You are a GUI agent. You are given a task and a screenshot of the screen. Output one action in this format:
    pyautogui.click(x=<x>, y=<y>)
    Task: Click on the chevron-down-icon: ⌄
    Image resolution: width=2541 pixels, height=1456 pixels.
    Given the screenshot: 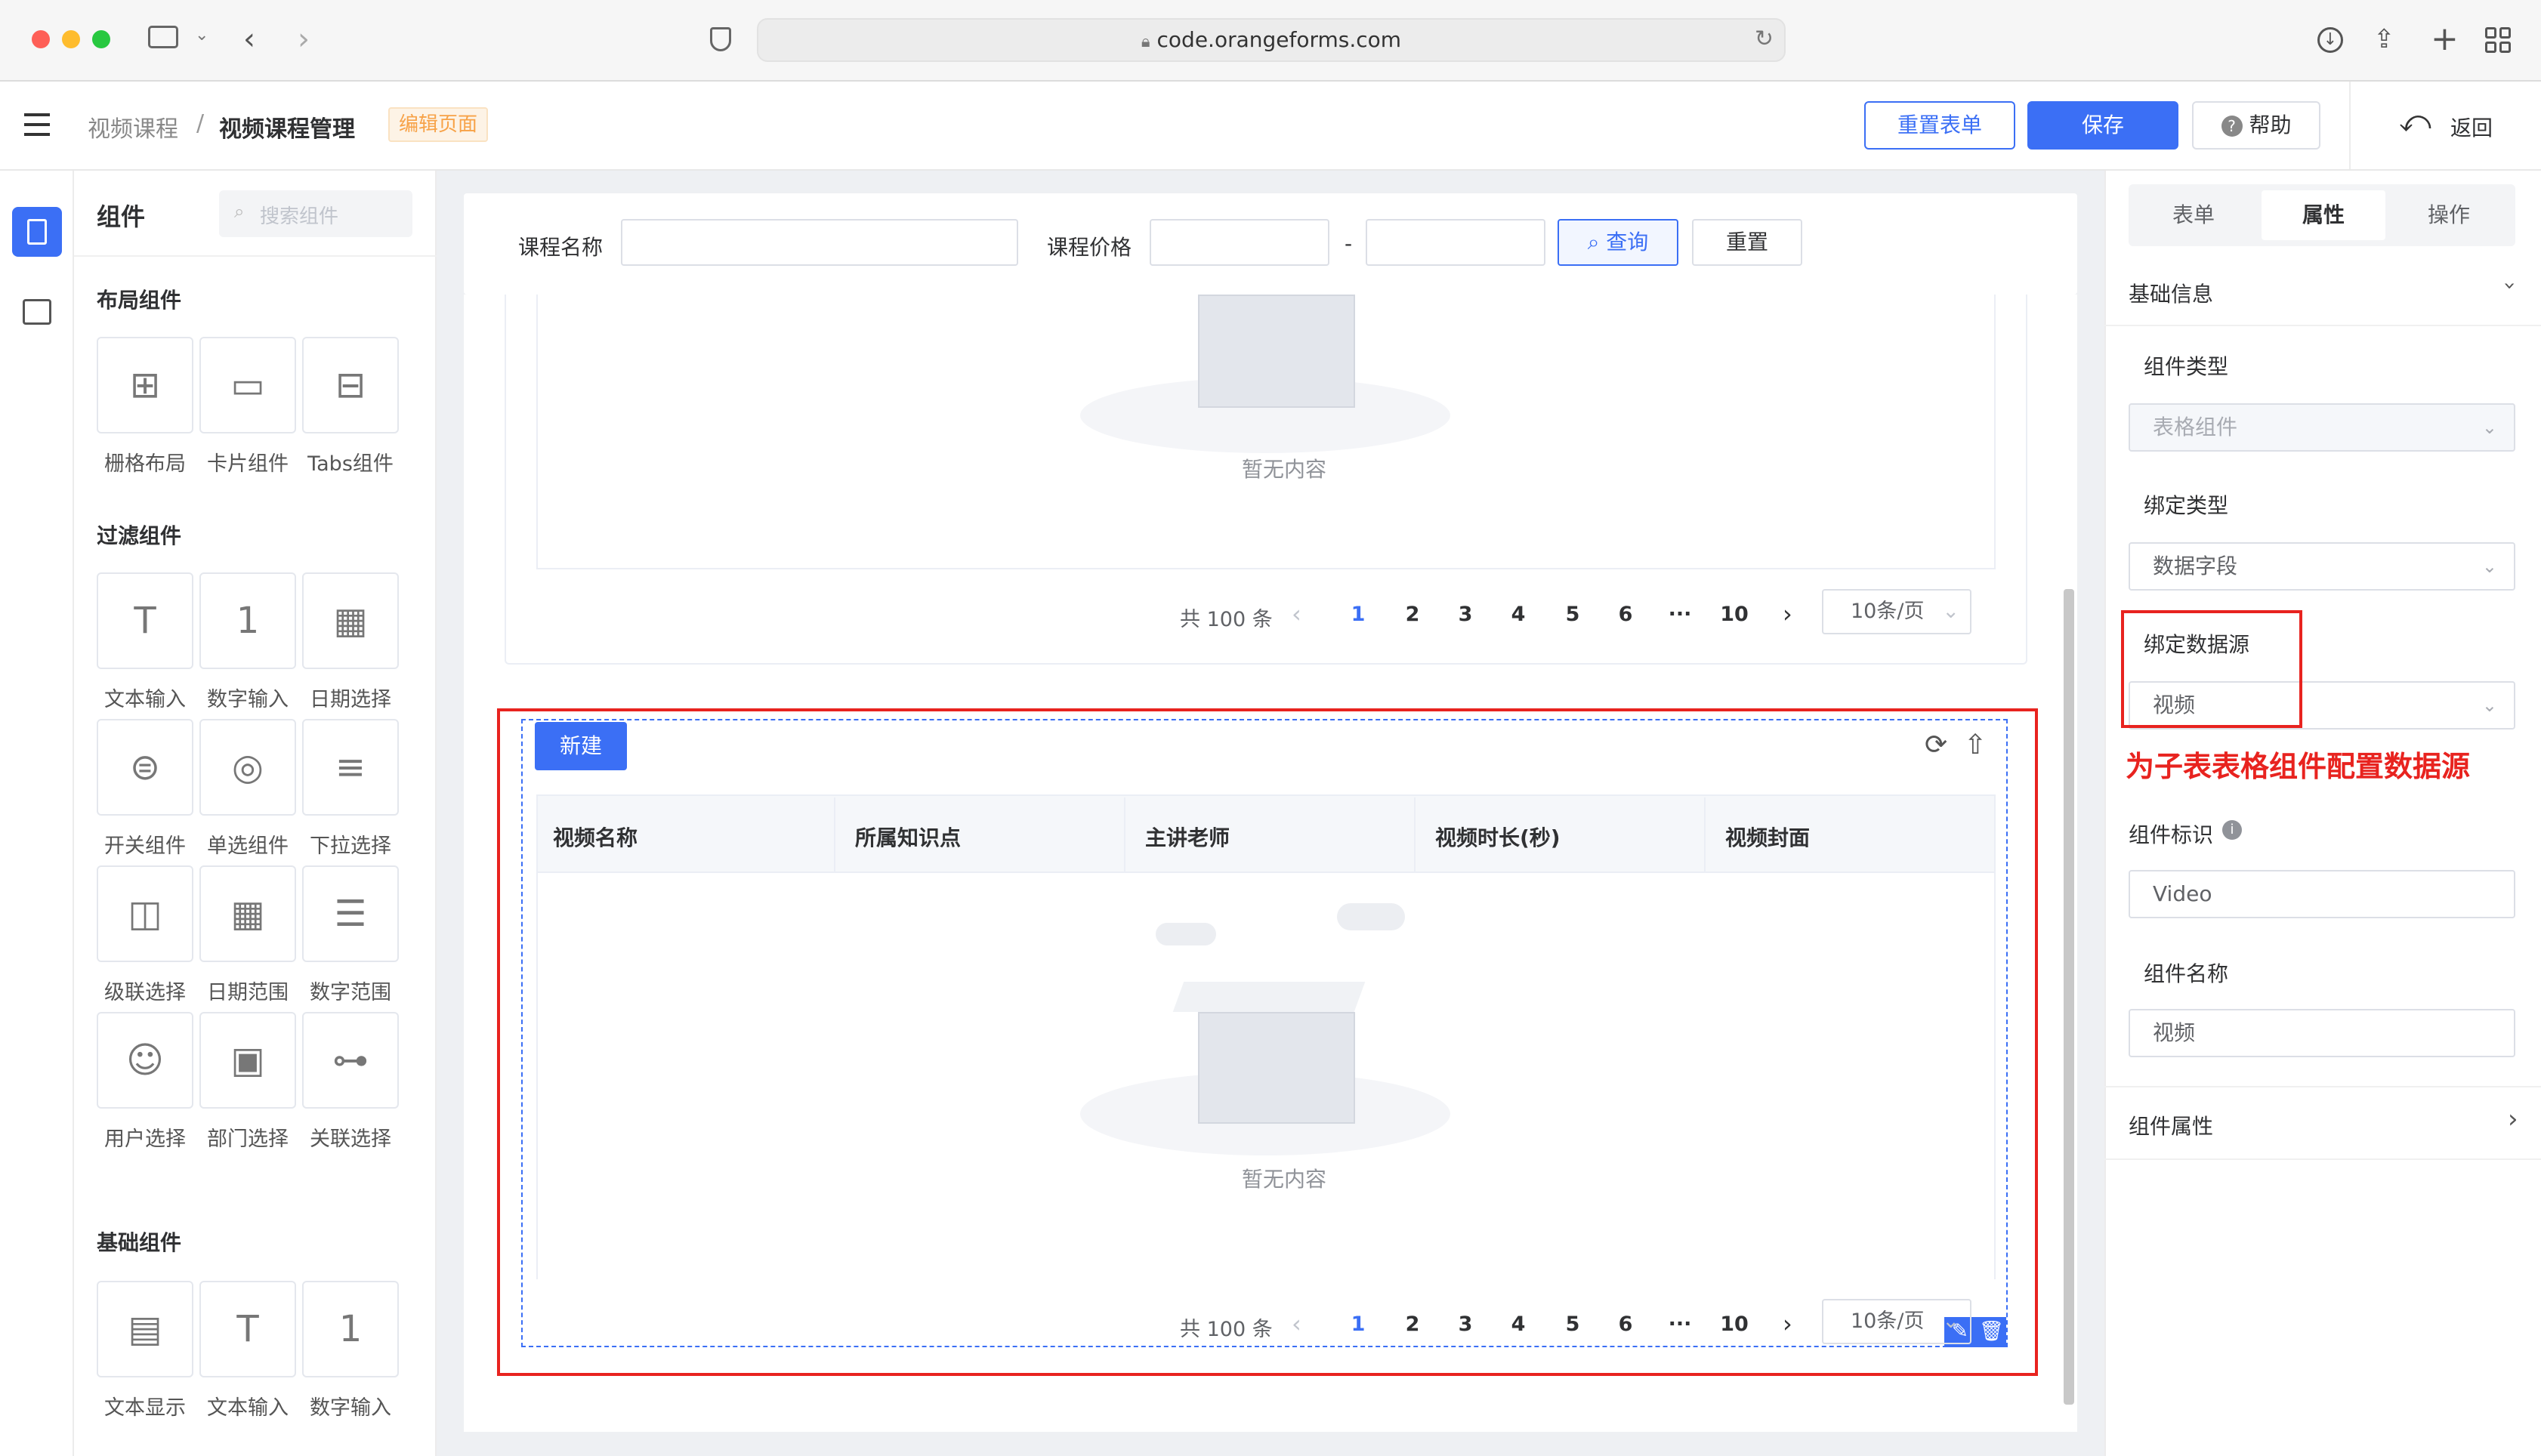 What is the action you would take?
    pyautogui.click(x=201, y=35)
    